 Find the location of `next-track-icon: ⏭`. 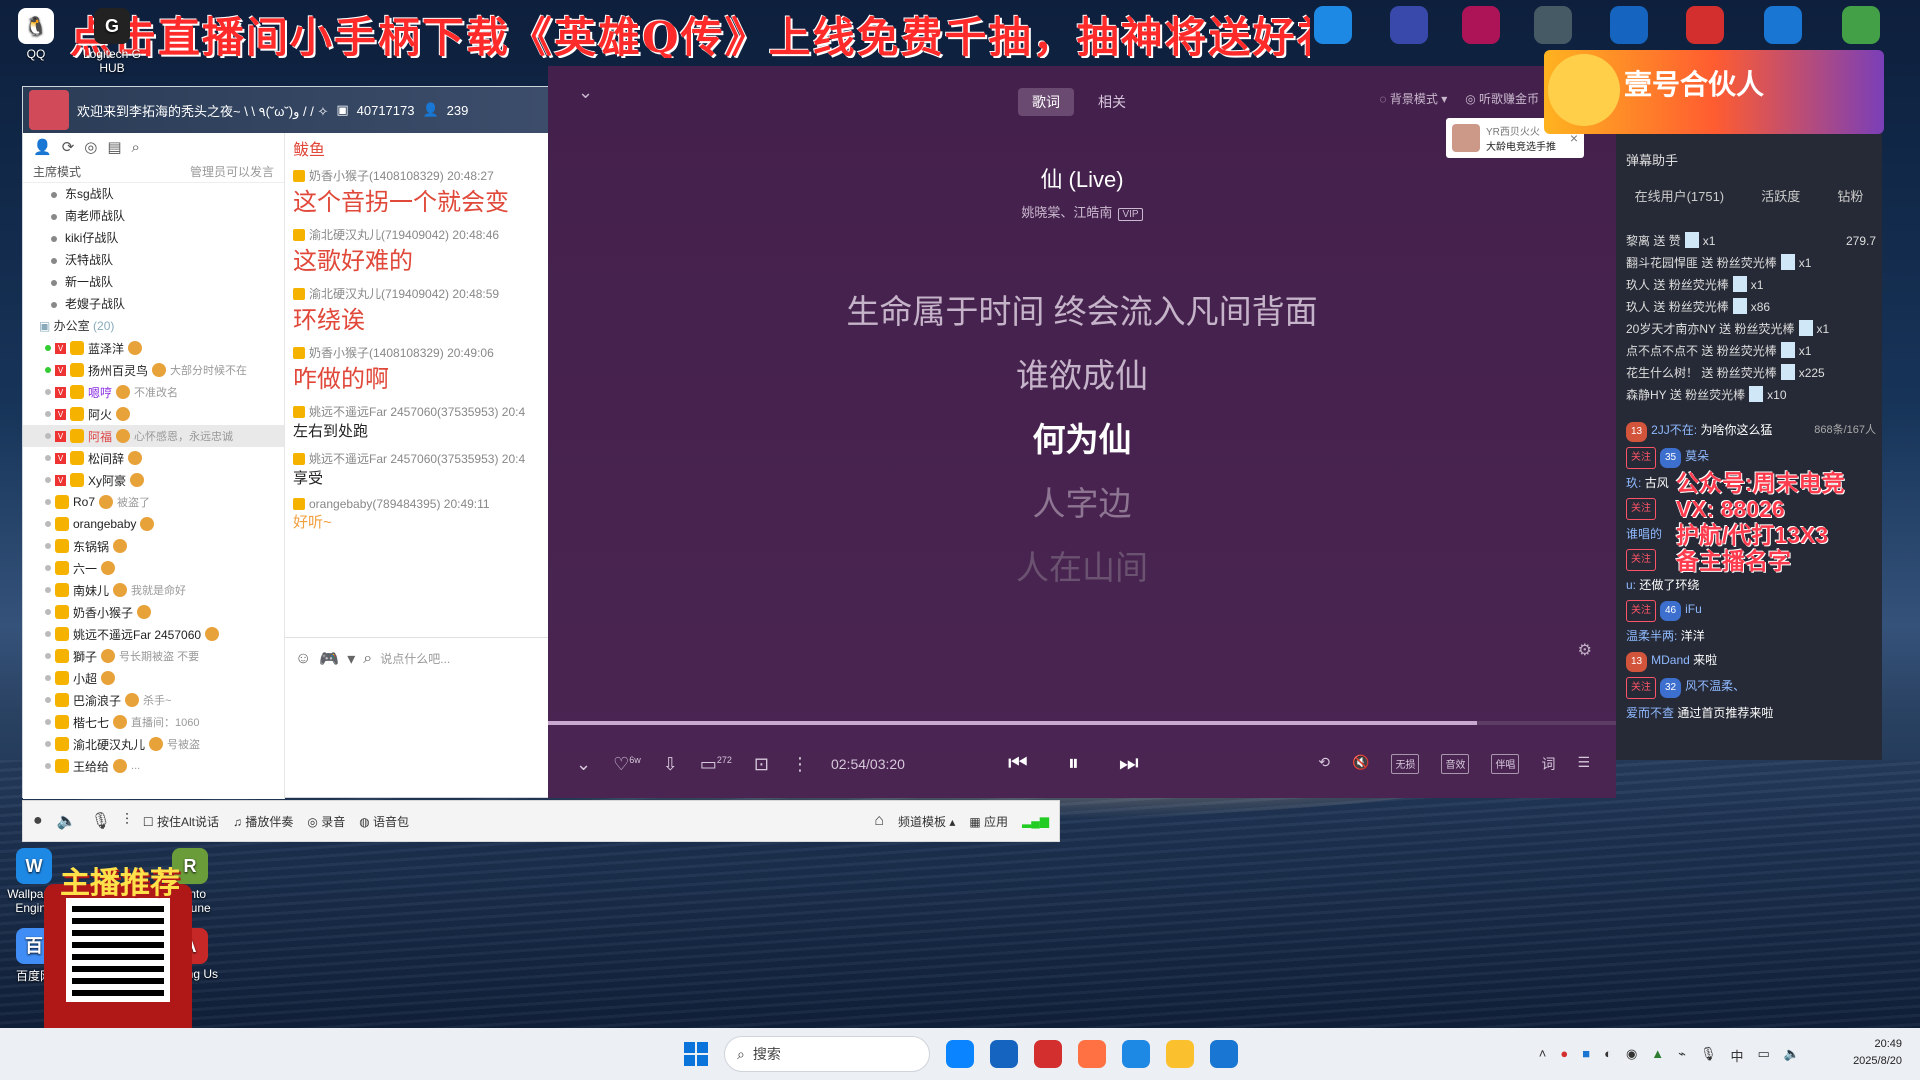

next-track-icon: ⏭ is located at coordinates (1129, 763).